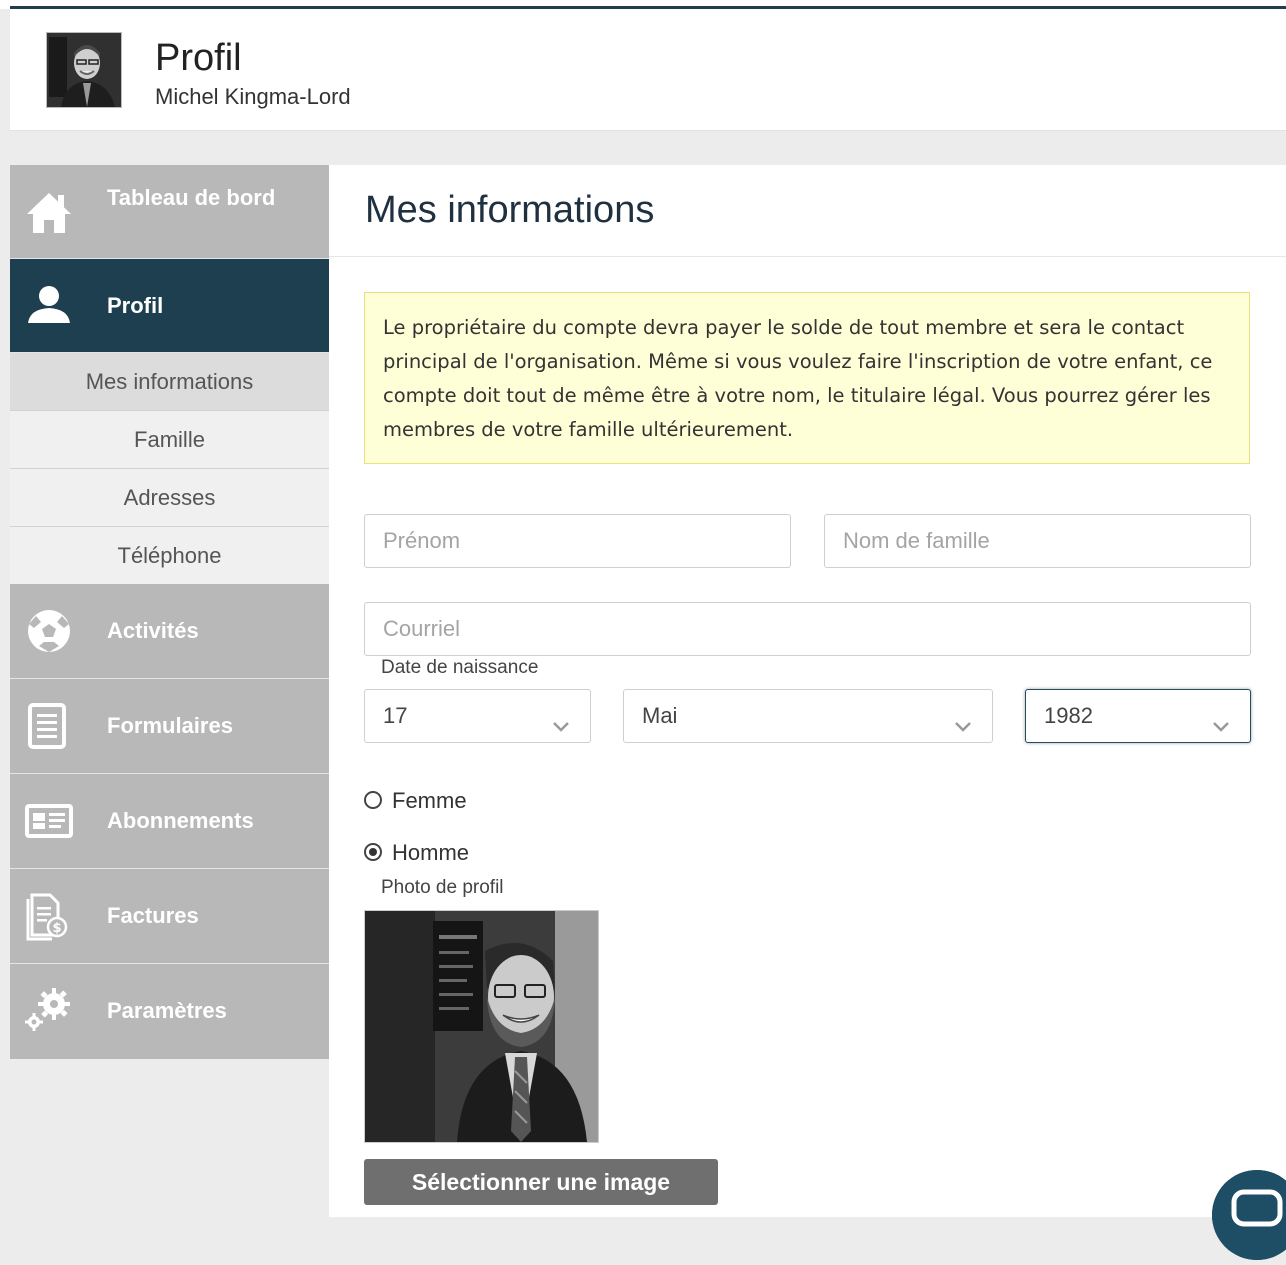  Describe the element at coordinates (660, 715) in the screenshot. I see `birth-month-value: Mai` at that location.